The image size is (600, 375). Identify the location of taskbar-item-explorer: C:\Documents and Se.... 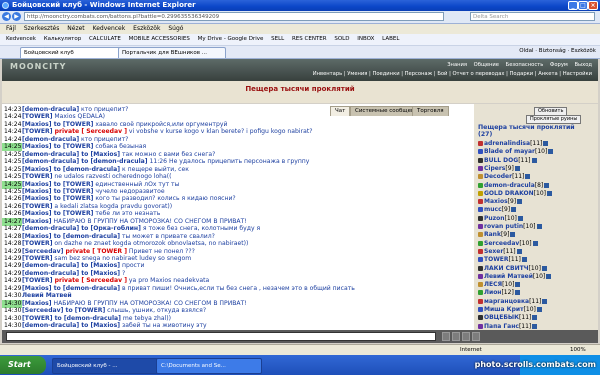
(209, 366).